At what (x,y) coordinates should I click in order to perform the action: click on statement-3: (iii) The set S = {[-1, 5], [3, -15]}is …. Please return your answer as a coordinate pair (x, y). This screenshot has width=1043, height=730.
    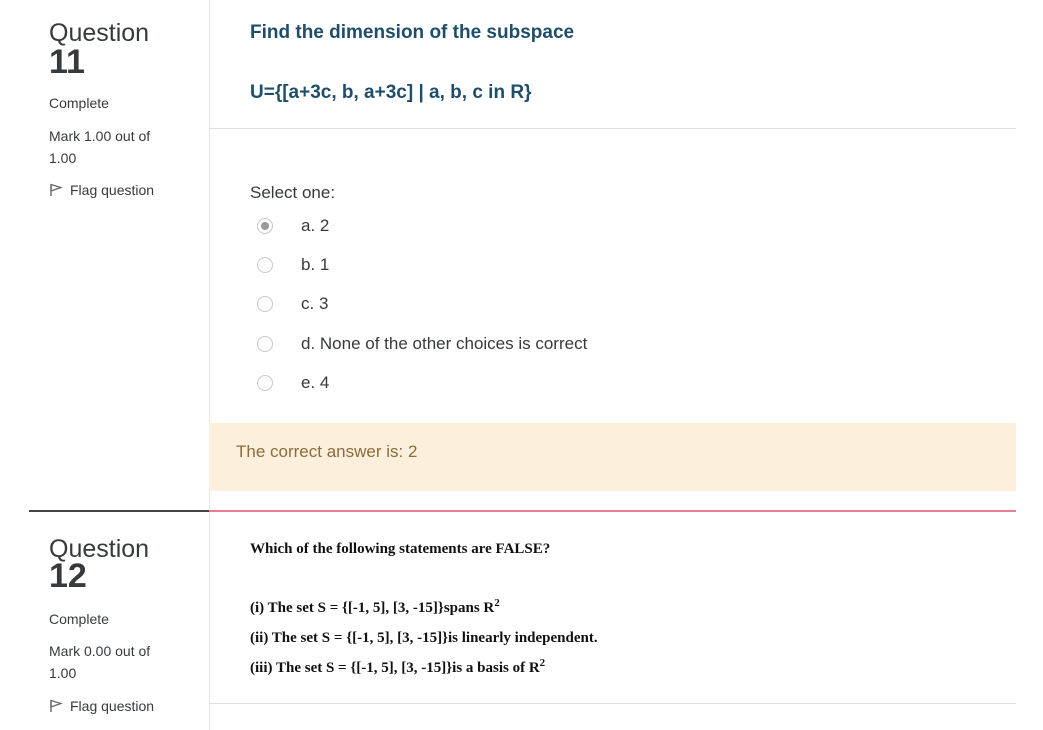
    Looking at the image, I should click on (398, 667).